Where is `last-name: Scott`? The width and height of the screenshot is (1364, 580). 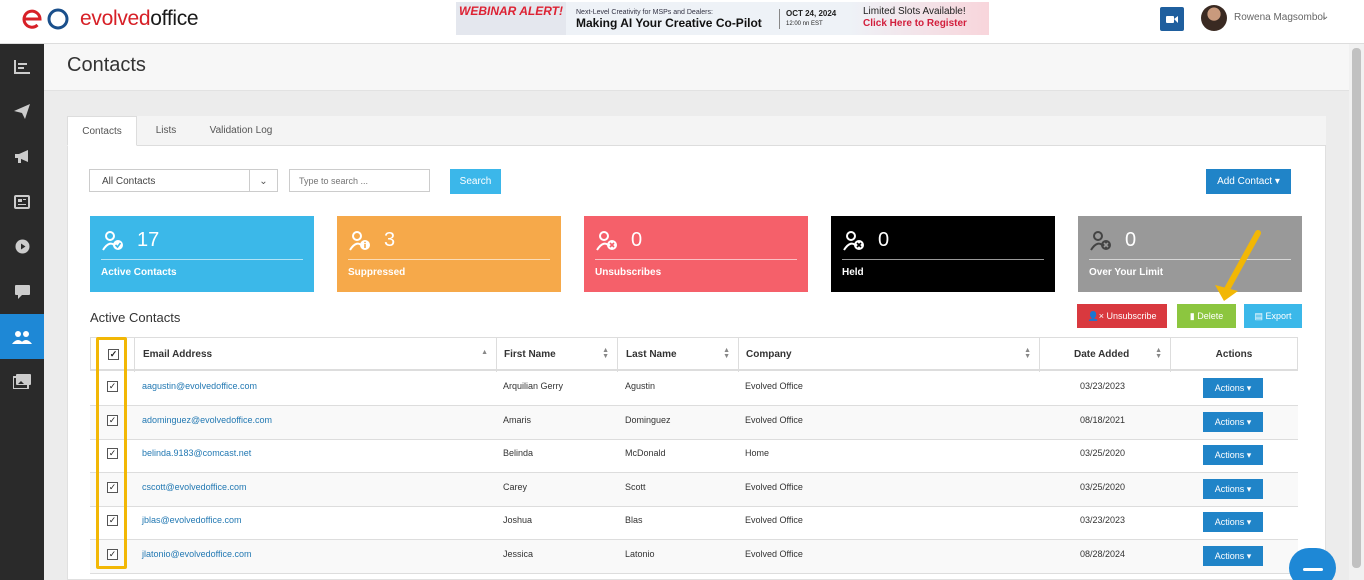 last-name: Scott is located at coordinates (635, 487).